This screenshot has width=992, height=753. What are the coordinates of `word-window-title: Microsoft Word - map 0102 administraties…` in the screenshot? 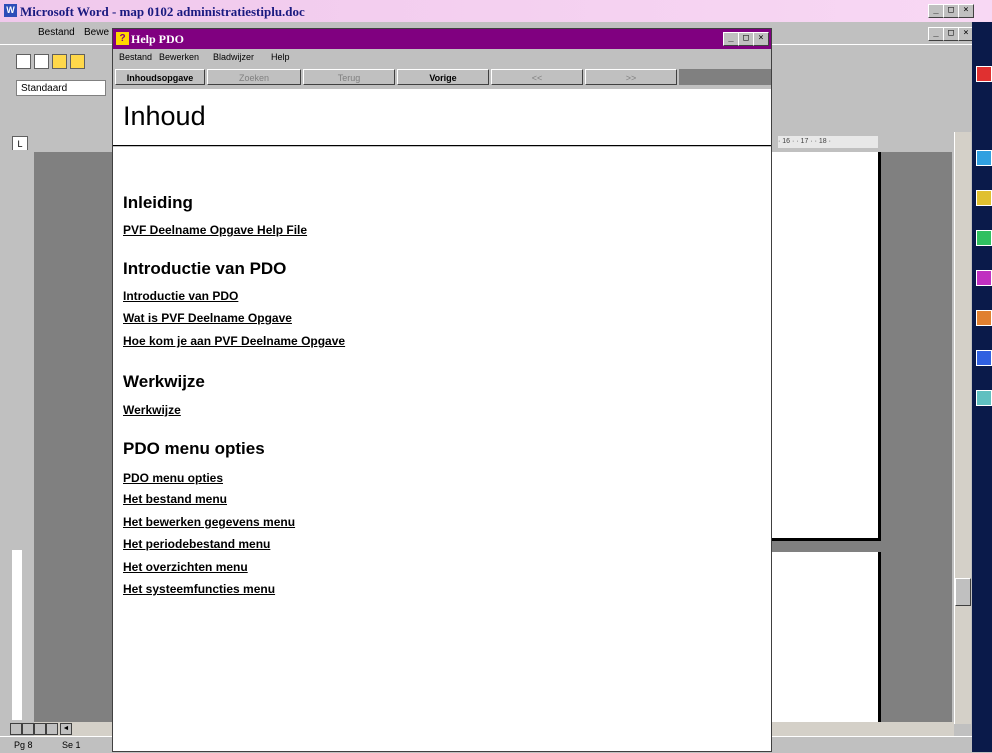 It's located at (162, 11).